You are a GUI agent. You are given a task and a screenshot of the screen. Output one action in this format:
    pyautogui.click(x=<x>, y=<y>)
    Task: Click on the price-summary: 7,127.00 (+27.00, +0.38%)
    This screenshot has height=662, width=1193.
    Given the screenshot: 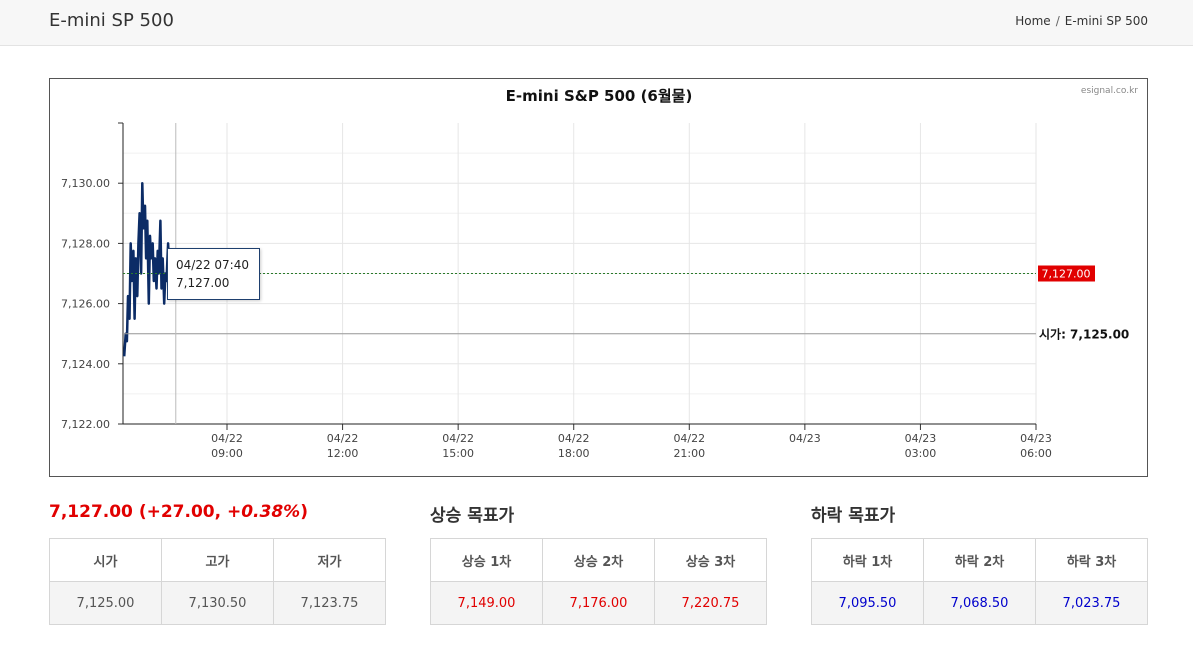 What is the action you would take?
    pyautogui.click(x=178, y=512)
    